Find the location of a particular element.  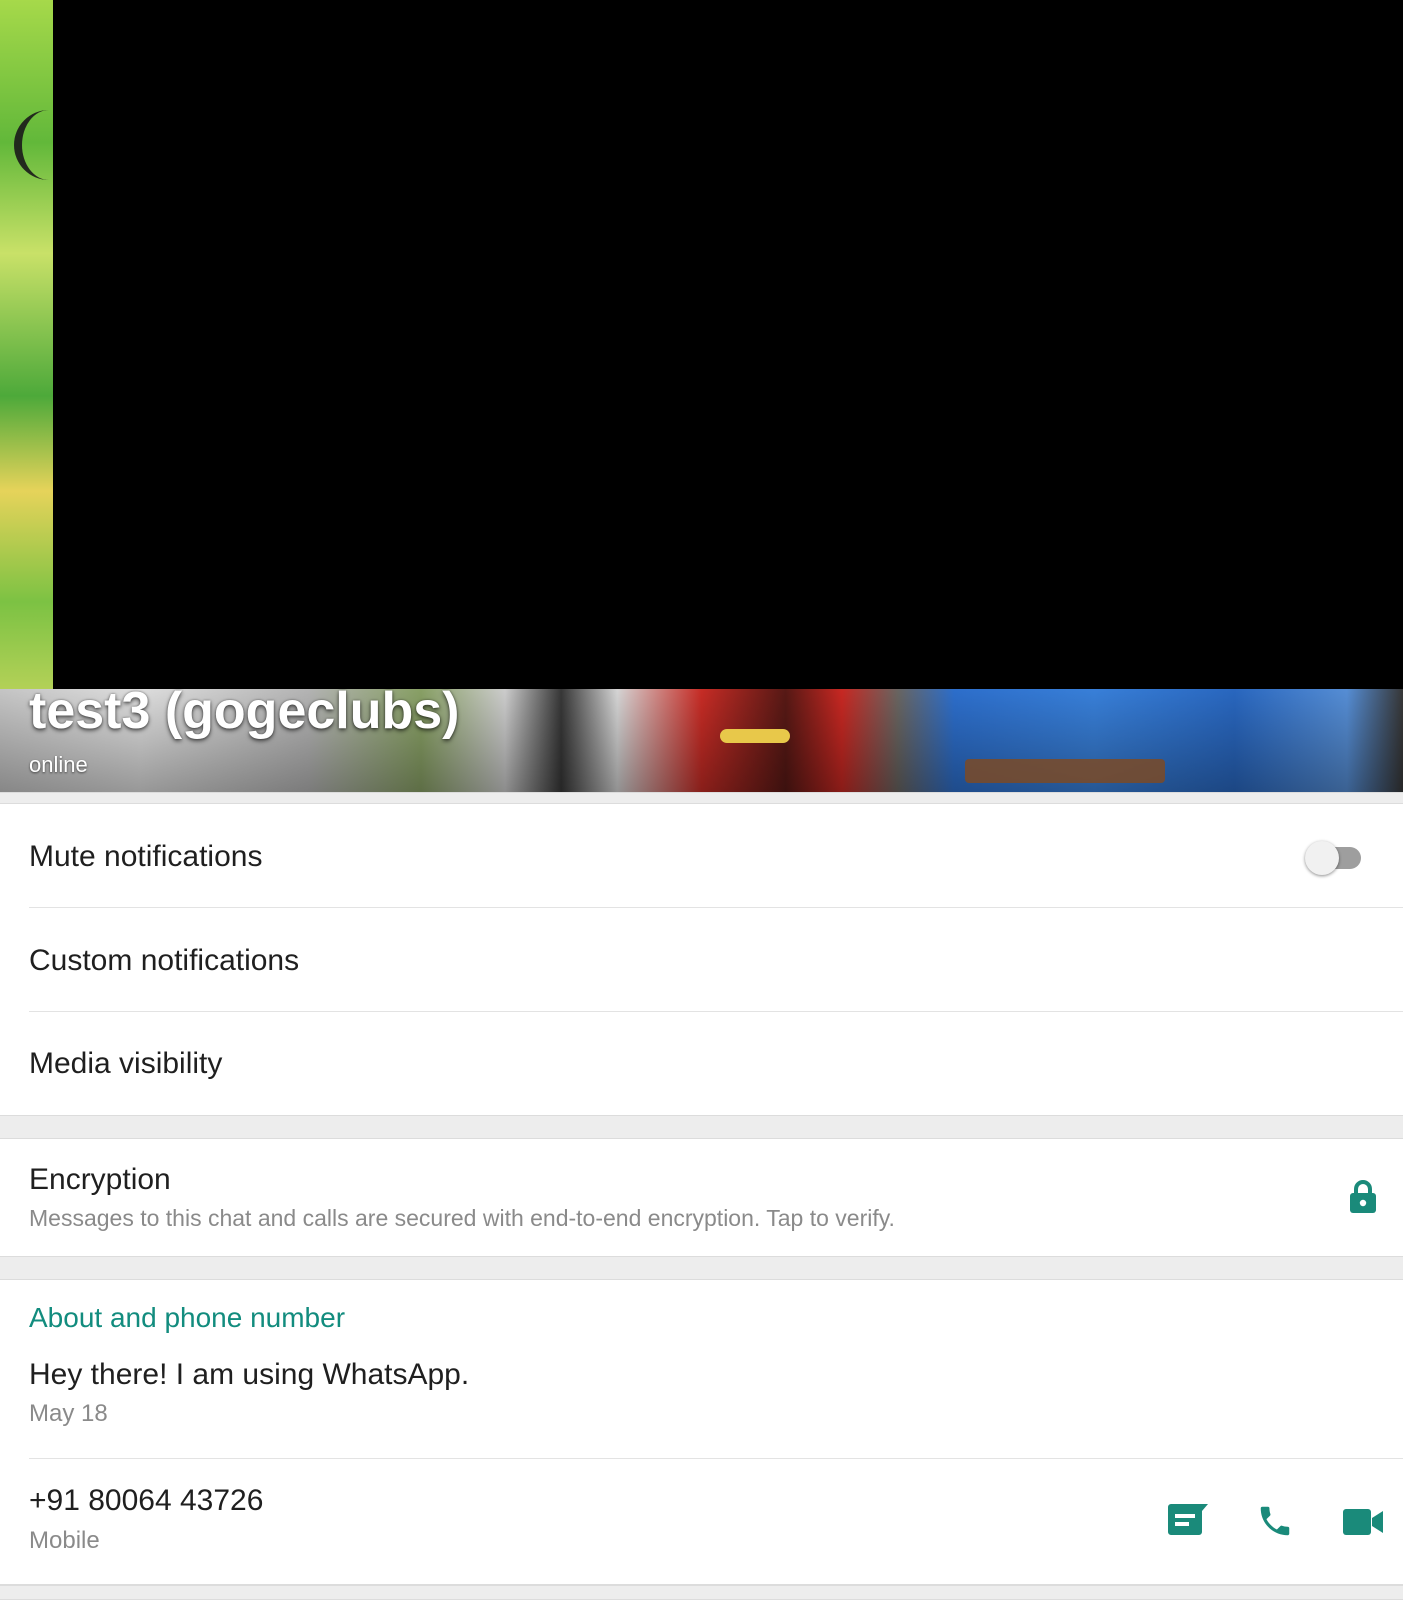

phone-number: +91 80064 43726 is located at coordinates (146, 1500).